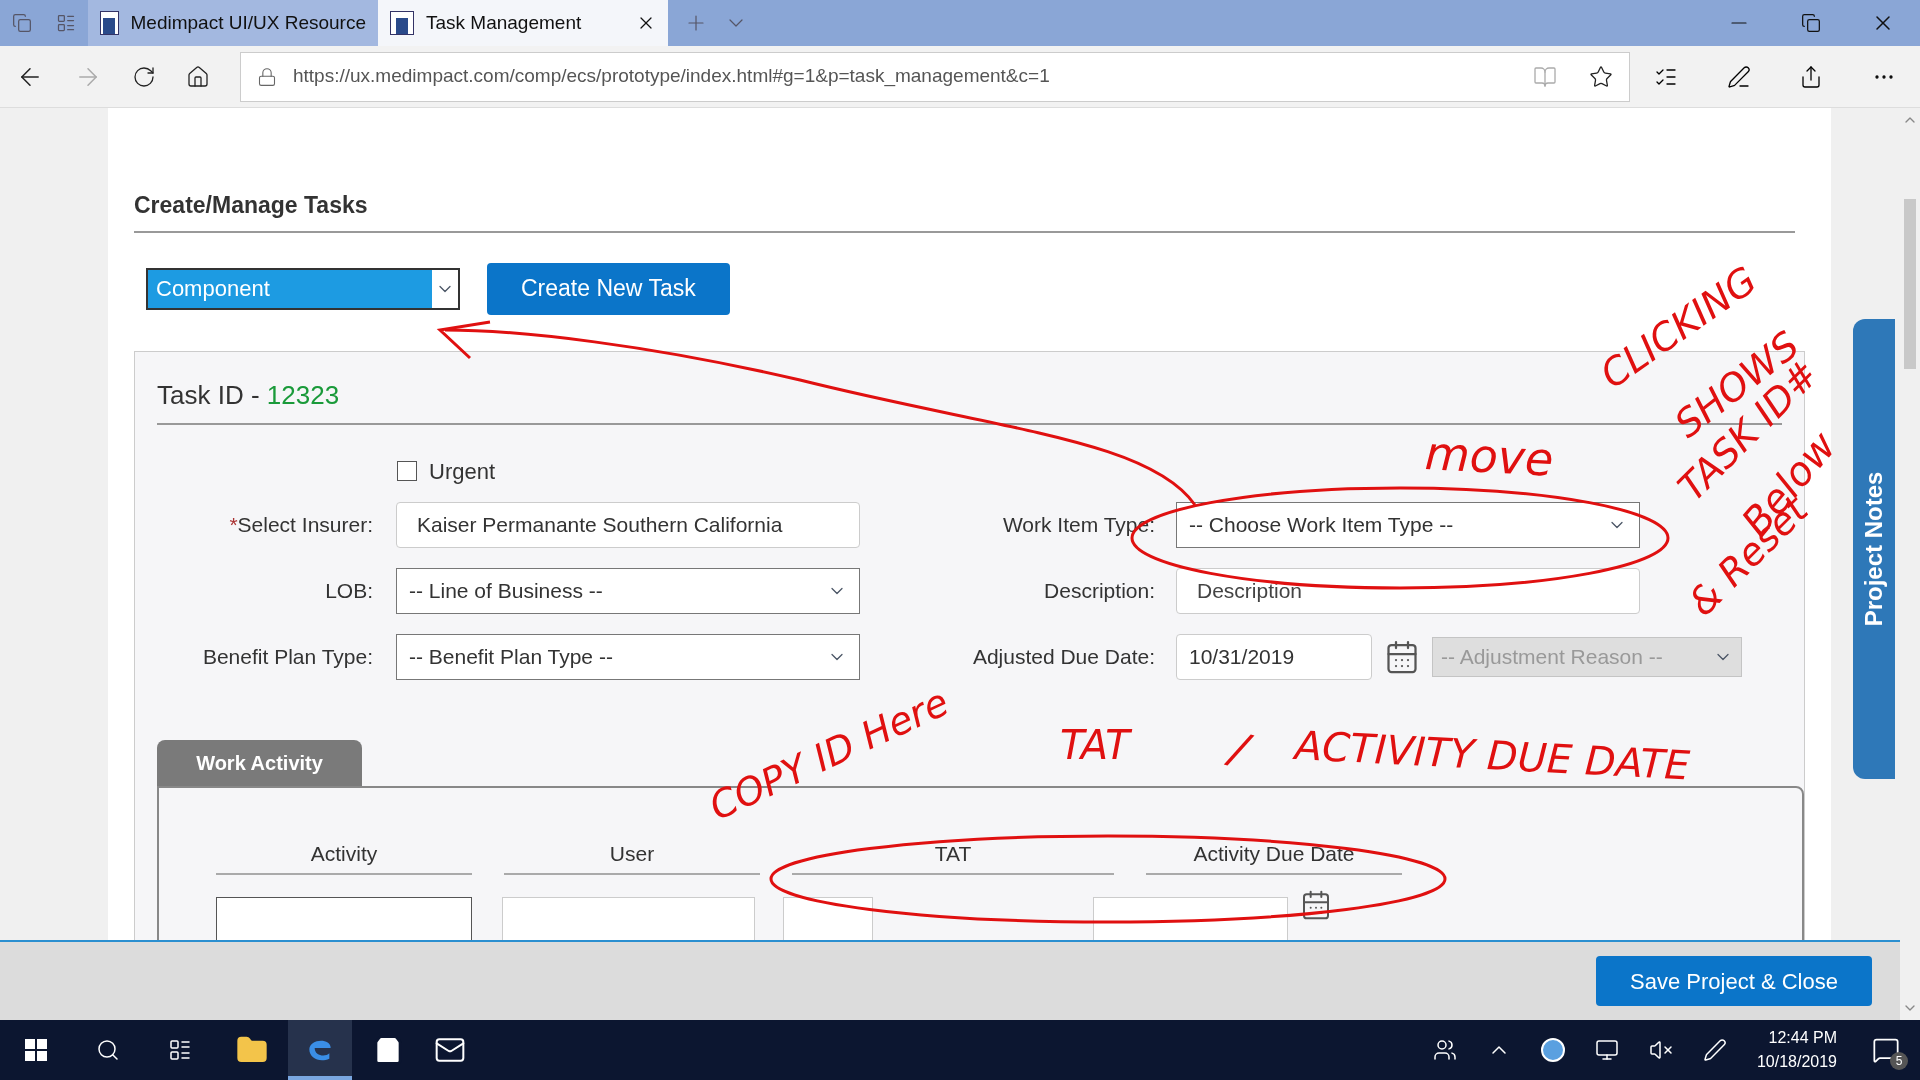  I want to click on column-header: User, so click(632, 856).